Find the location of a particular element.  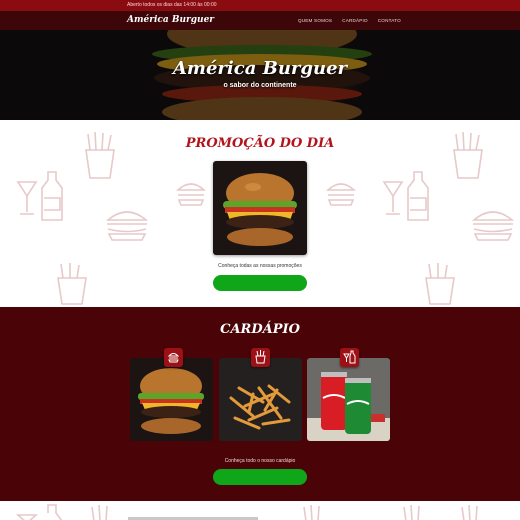

nav-link-contato: CONTATO is located at coordinates (389, 20).